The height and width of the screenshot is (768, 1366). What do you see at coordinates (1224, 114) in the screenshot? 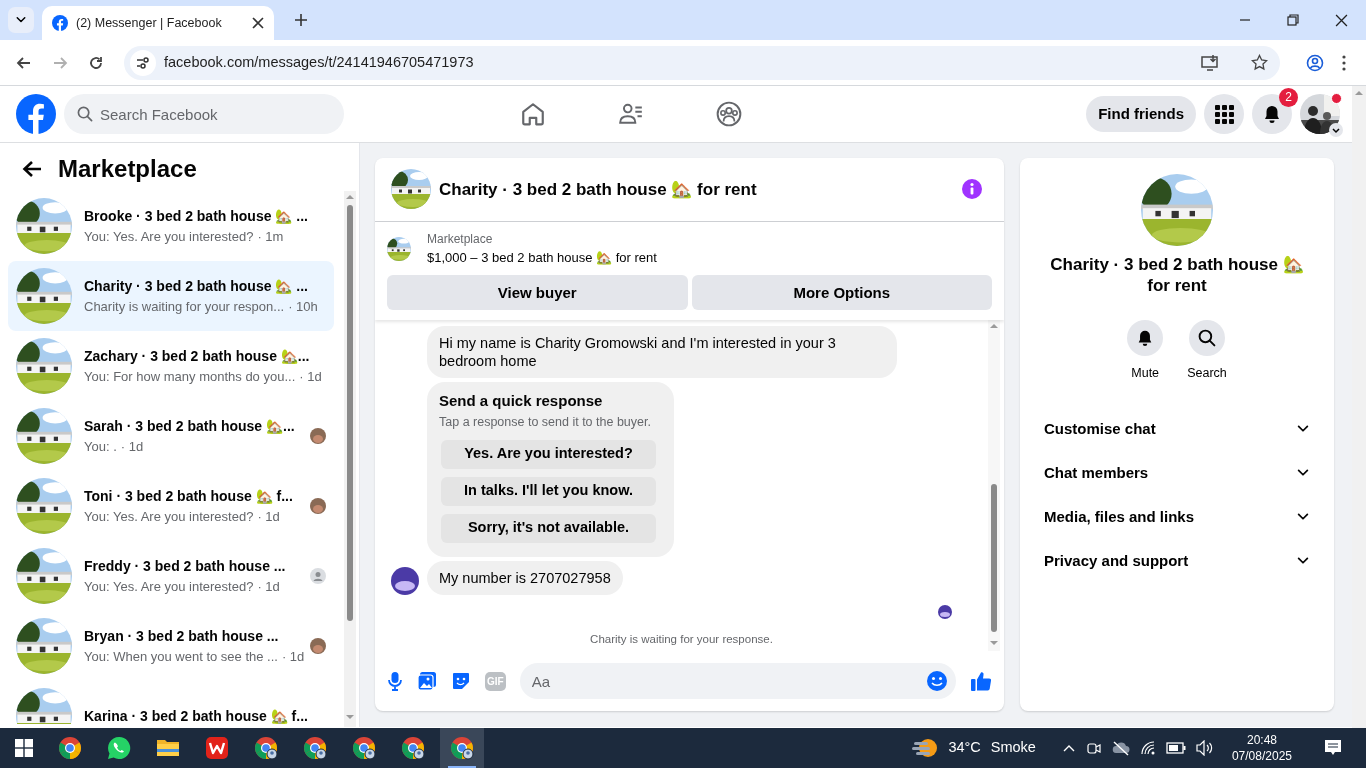
I see `menu-button` at bounding box center [1224, 114].